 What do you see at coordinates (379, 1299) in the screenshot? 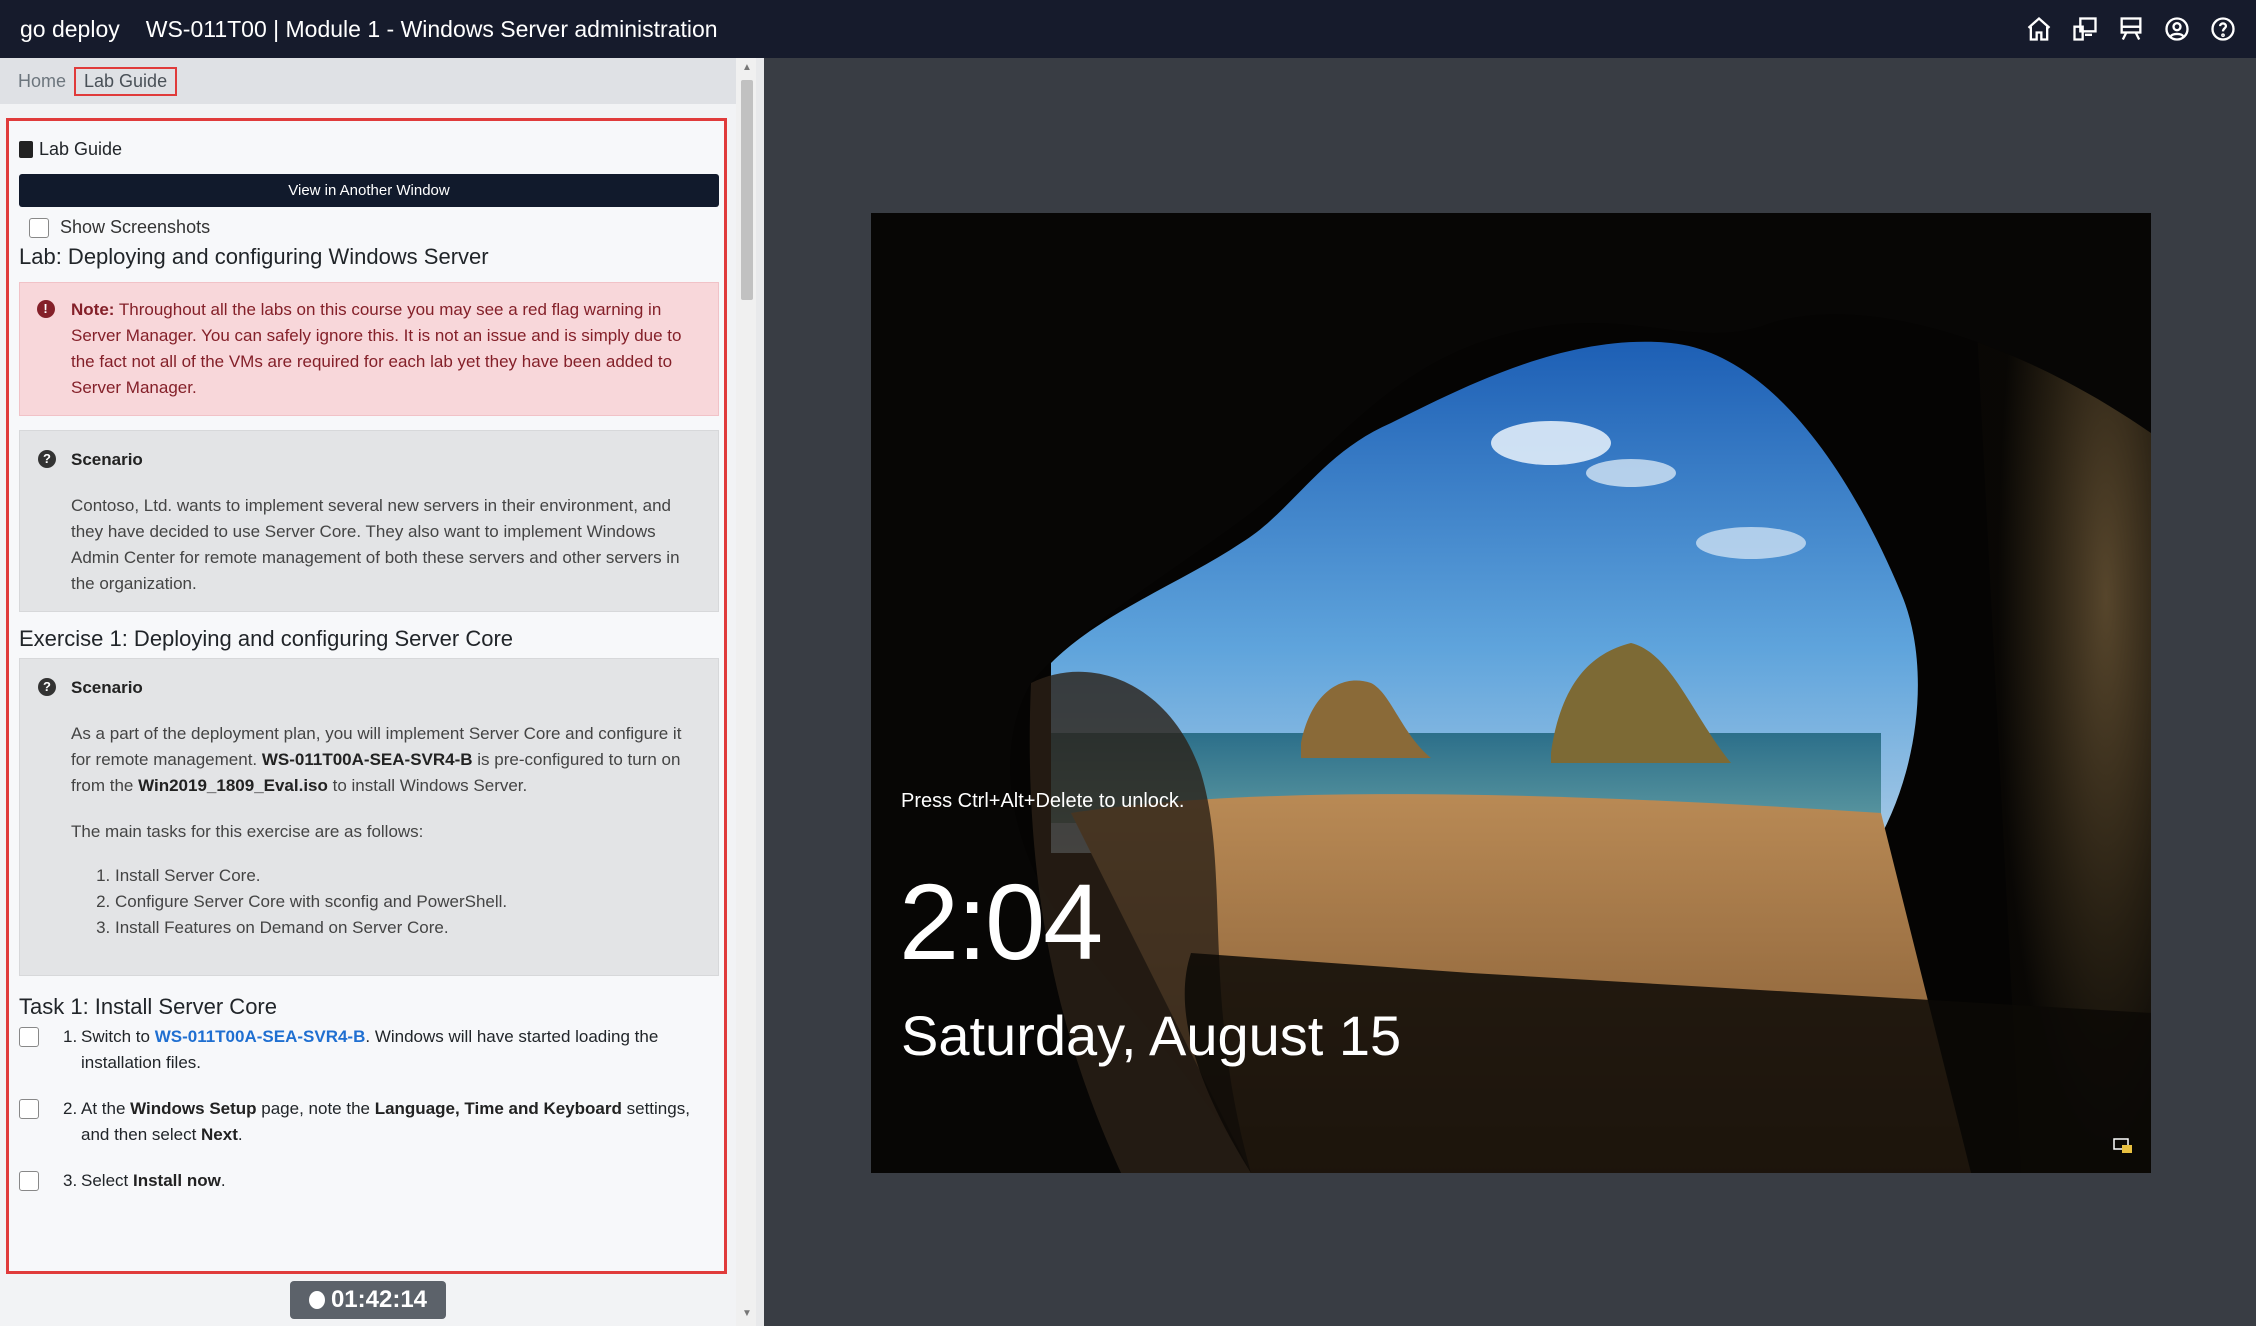
I see `timer-value: 01:42:14` at bounding box center [379, 1299].